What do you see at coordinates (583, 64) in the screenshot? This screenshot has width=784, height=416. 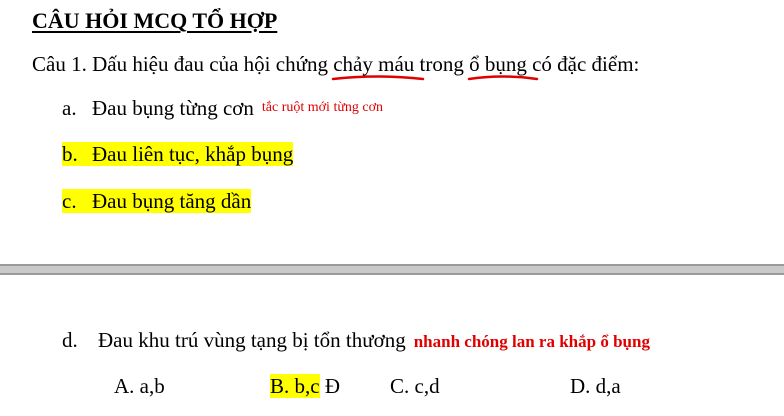 I see `question-suffix: có đặc điểm:` at bounding box center [583, 64].